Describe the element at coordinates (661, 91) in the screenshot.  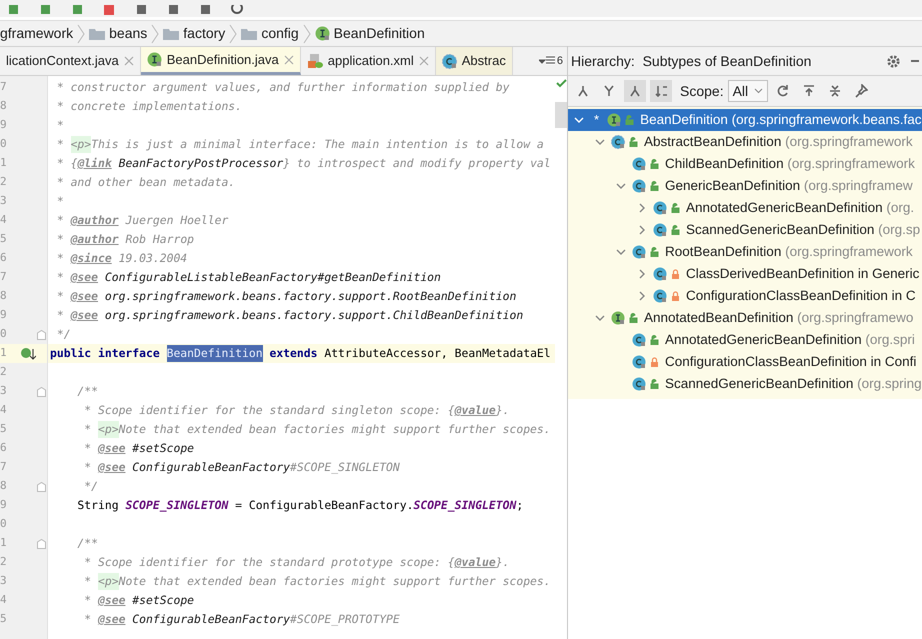
I see `sort-alphabetically-icon` at that location.